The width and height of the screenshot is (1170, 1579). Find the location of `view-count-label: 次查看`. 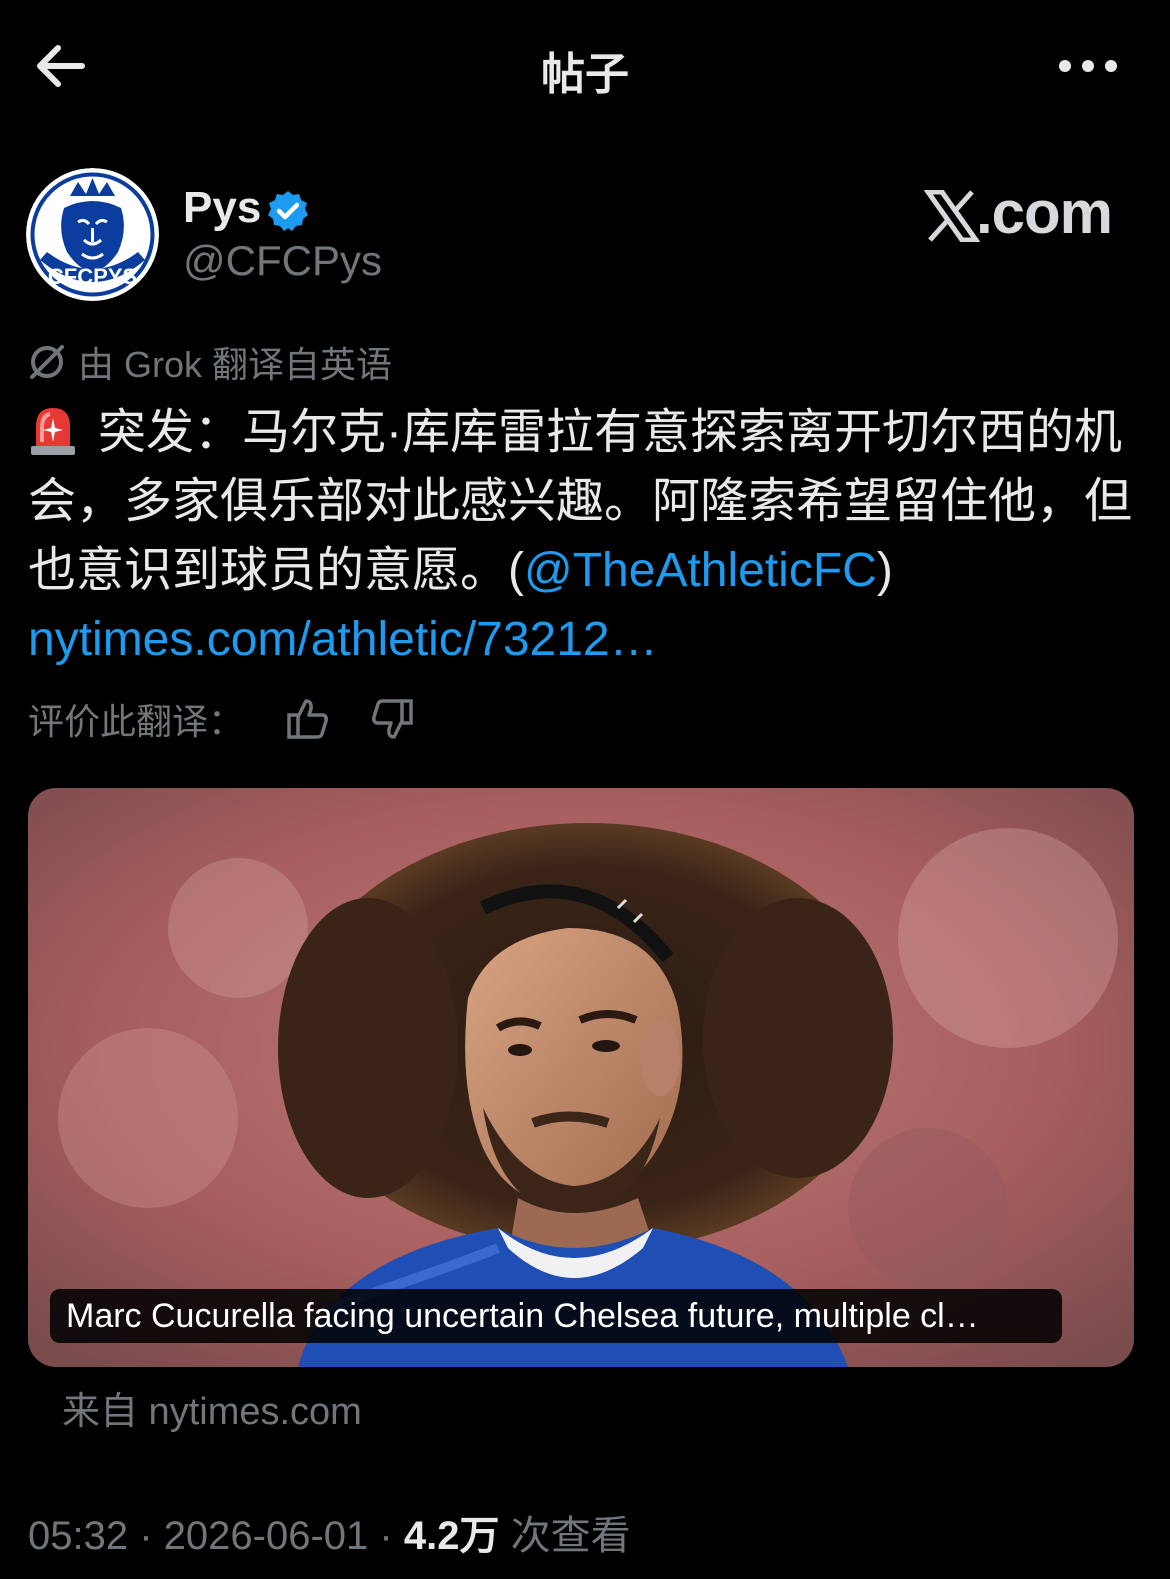

view-count-label: 次查看 is located at coordinates (570, 1536).